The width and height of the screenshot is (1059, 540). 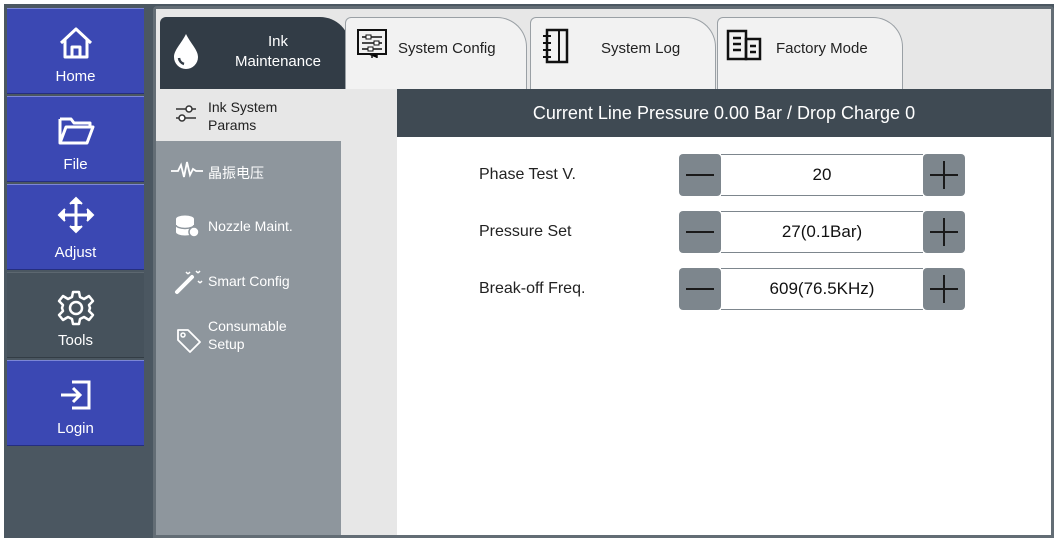 What do you see at coordinates (75, 307) in the screenshot?
I see `gear-icon` at bounding box center [75, 307].